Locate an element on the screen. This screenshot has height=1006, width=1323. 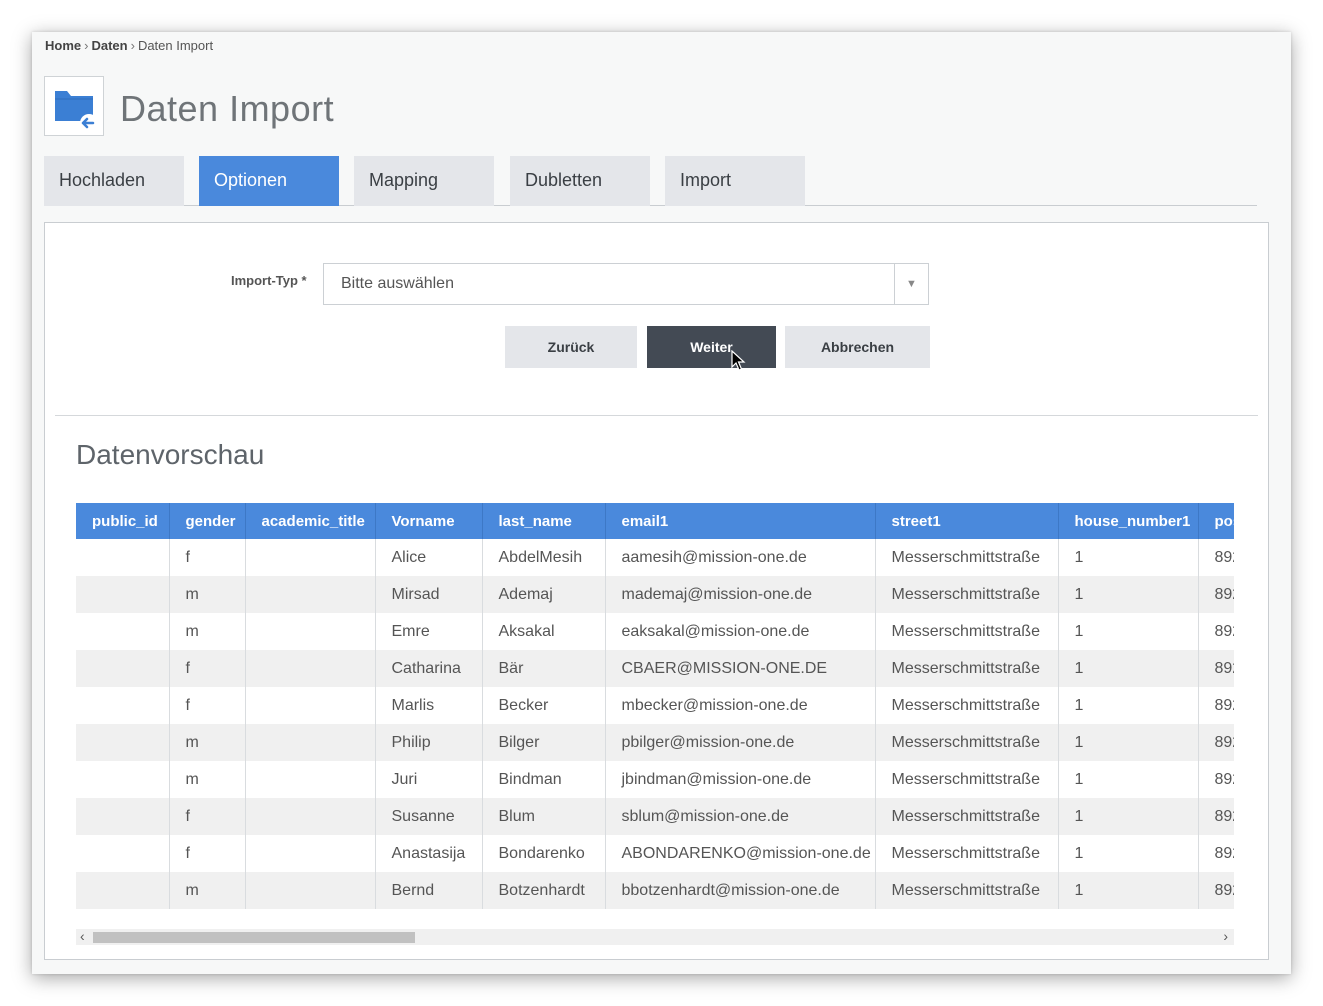
table-cell-vorname: Marlis is located at coordinates (429, 705).